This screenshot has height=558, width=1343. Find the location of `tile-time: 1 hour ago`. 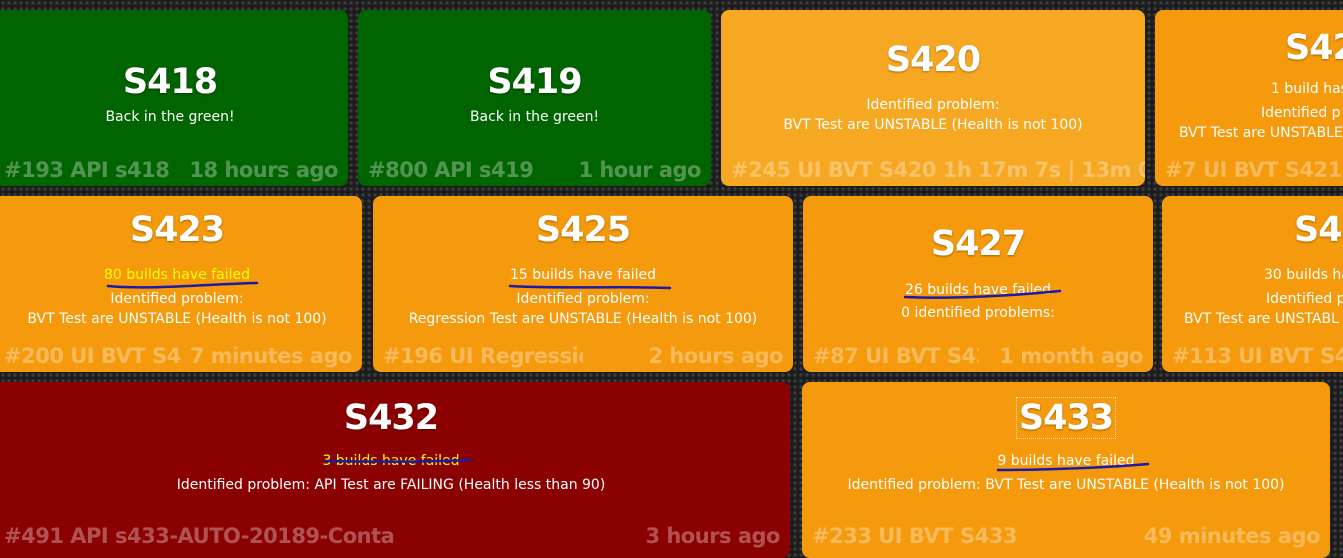

tile-time: 1 hour ago is located at coordinates (639, 170).